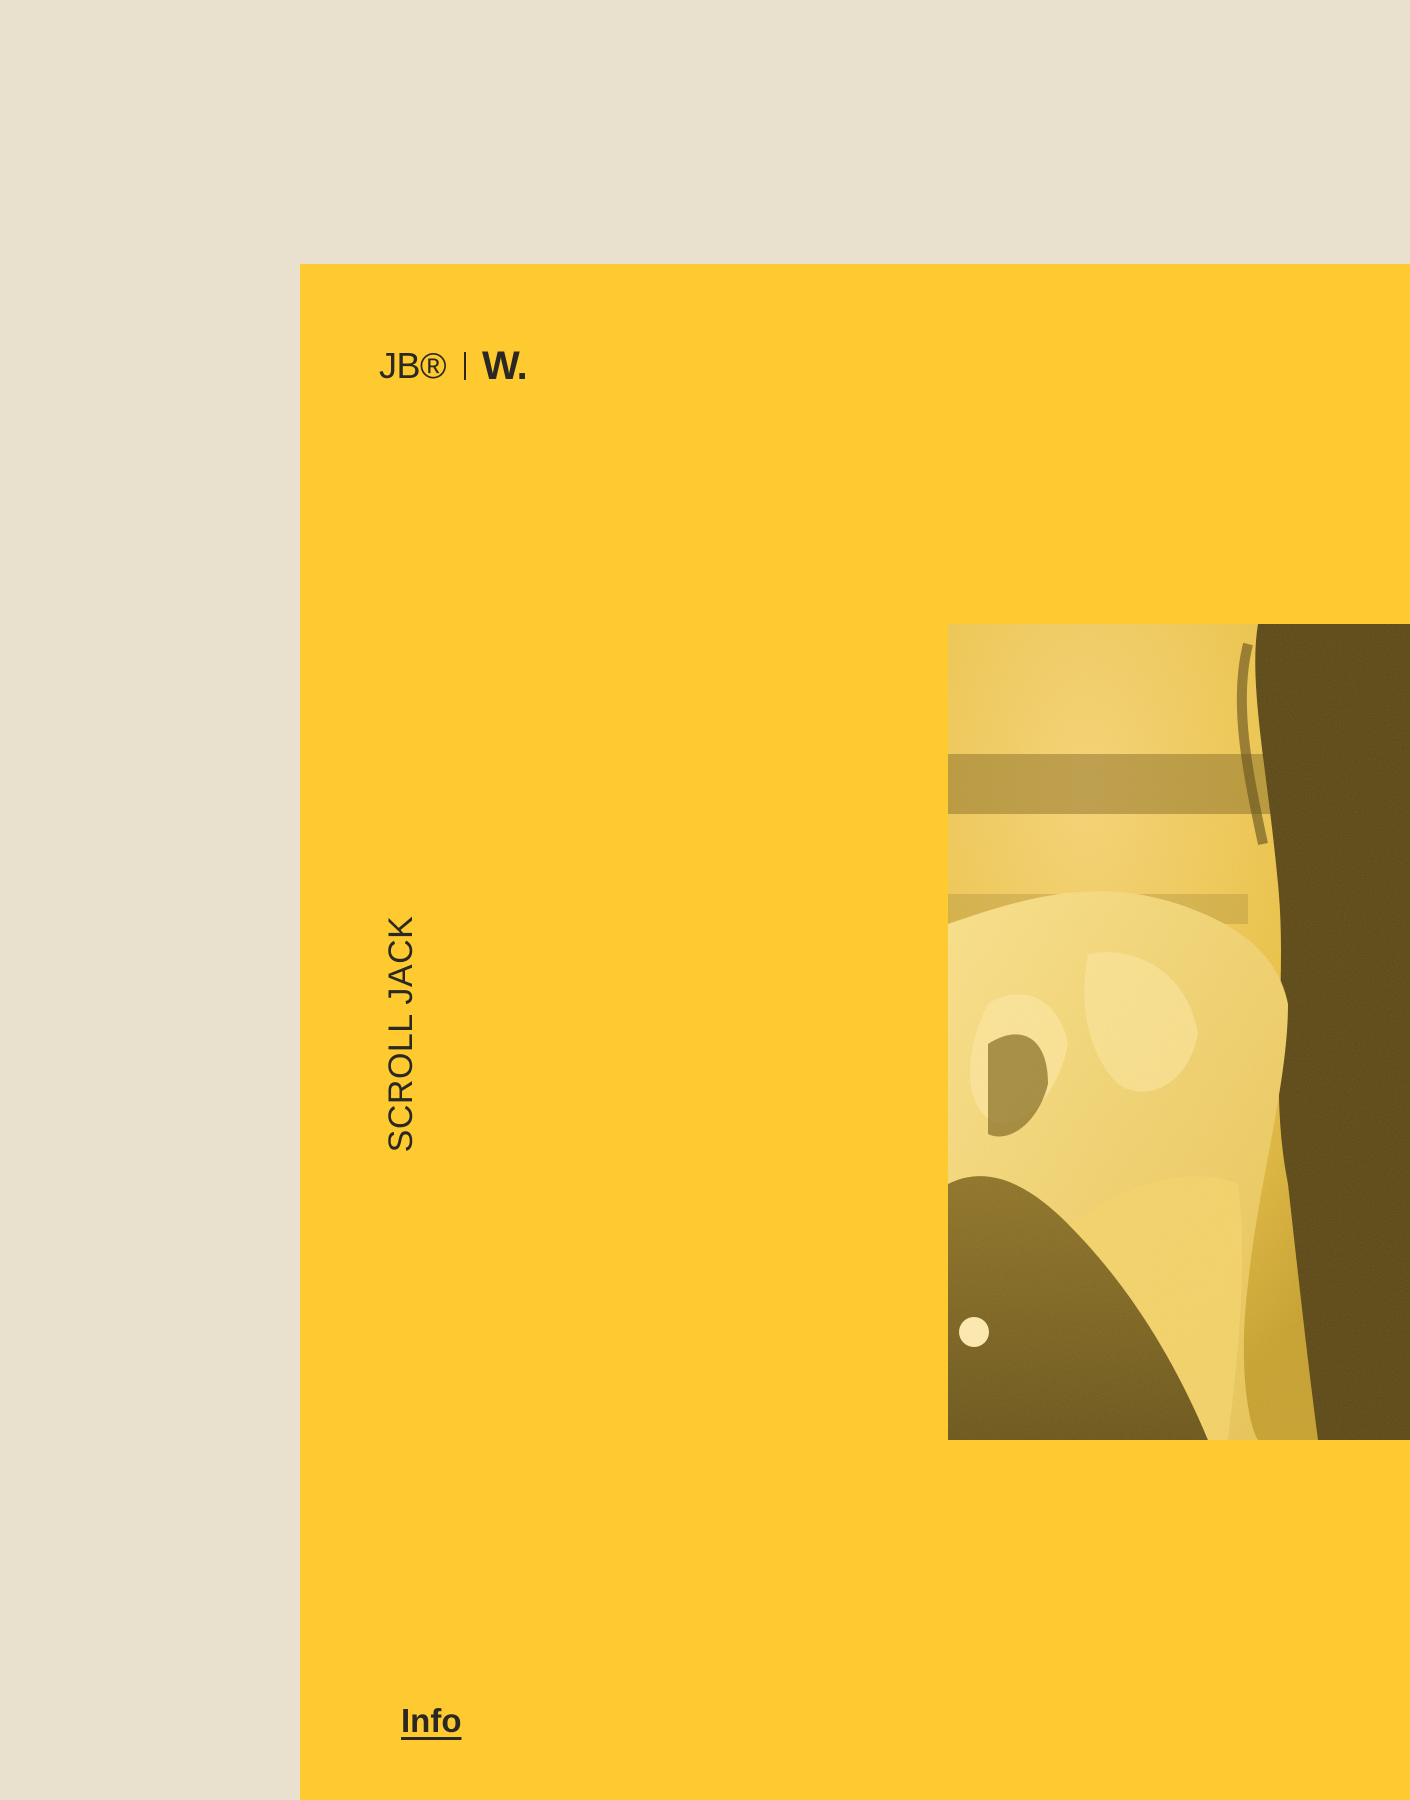  Describe the element at coordinates (465, 366) in the screenshot. I see `brand-divider` at that location.